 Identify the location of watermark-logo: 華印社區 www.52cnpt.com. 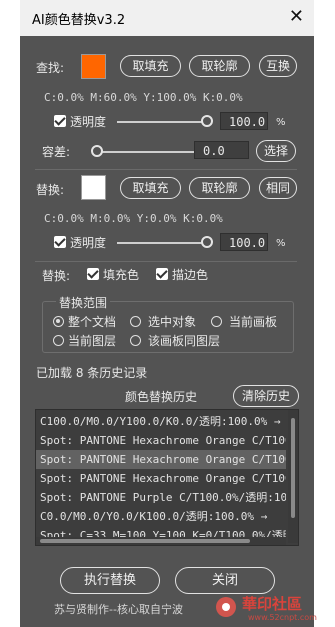
(274, 609).